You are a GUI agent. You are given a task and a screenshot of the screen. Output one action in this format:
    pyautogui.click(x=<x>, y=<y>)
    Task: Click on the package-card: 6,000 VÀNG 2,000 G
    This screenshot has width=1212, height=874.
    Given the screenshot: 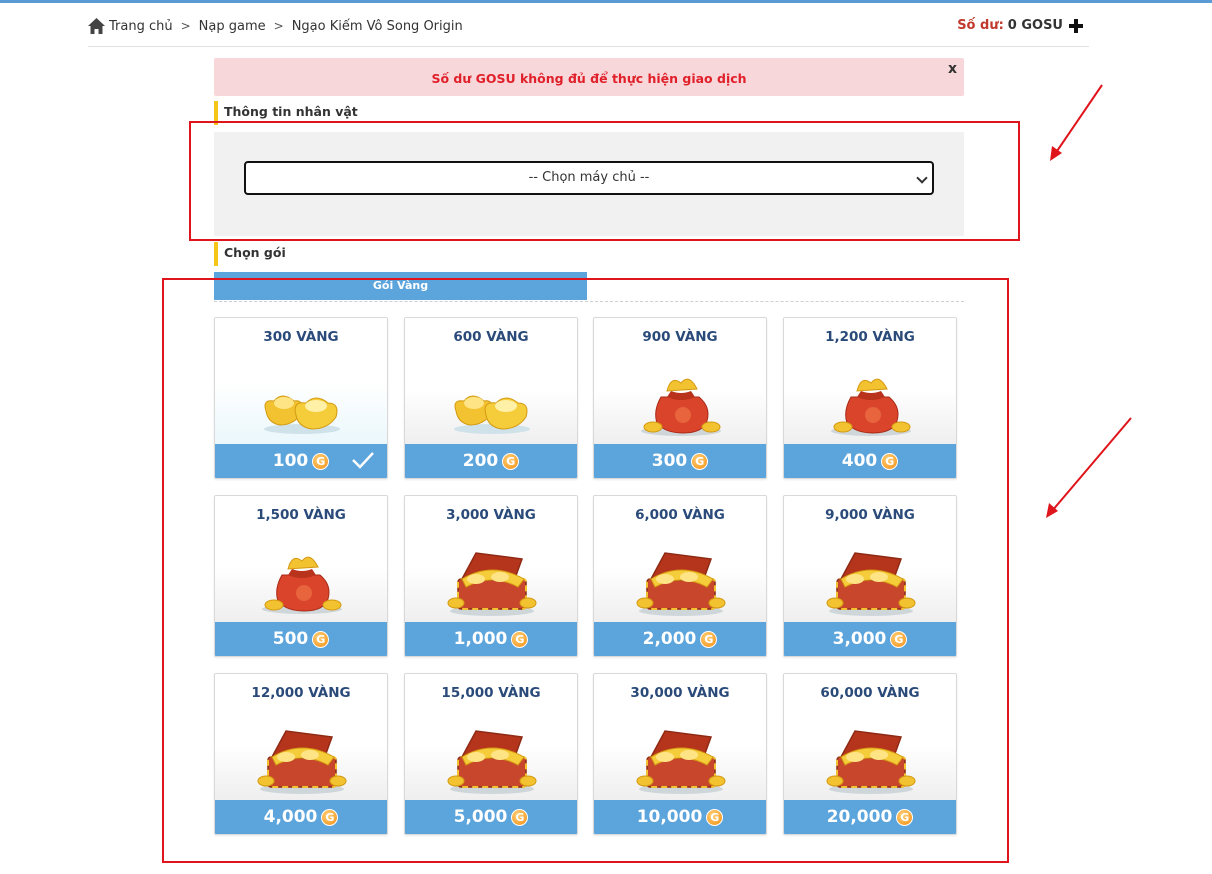 What is the action you would take?
    pyautogui.click(x=680, y=576)
    